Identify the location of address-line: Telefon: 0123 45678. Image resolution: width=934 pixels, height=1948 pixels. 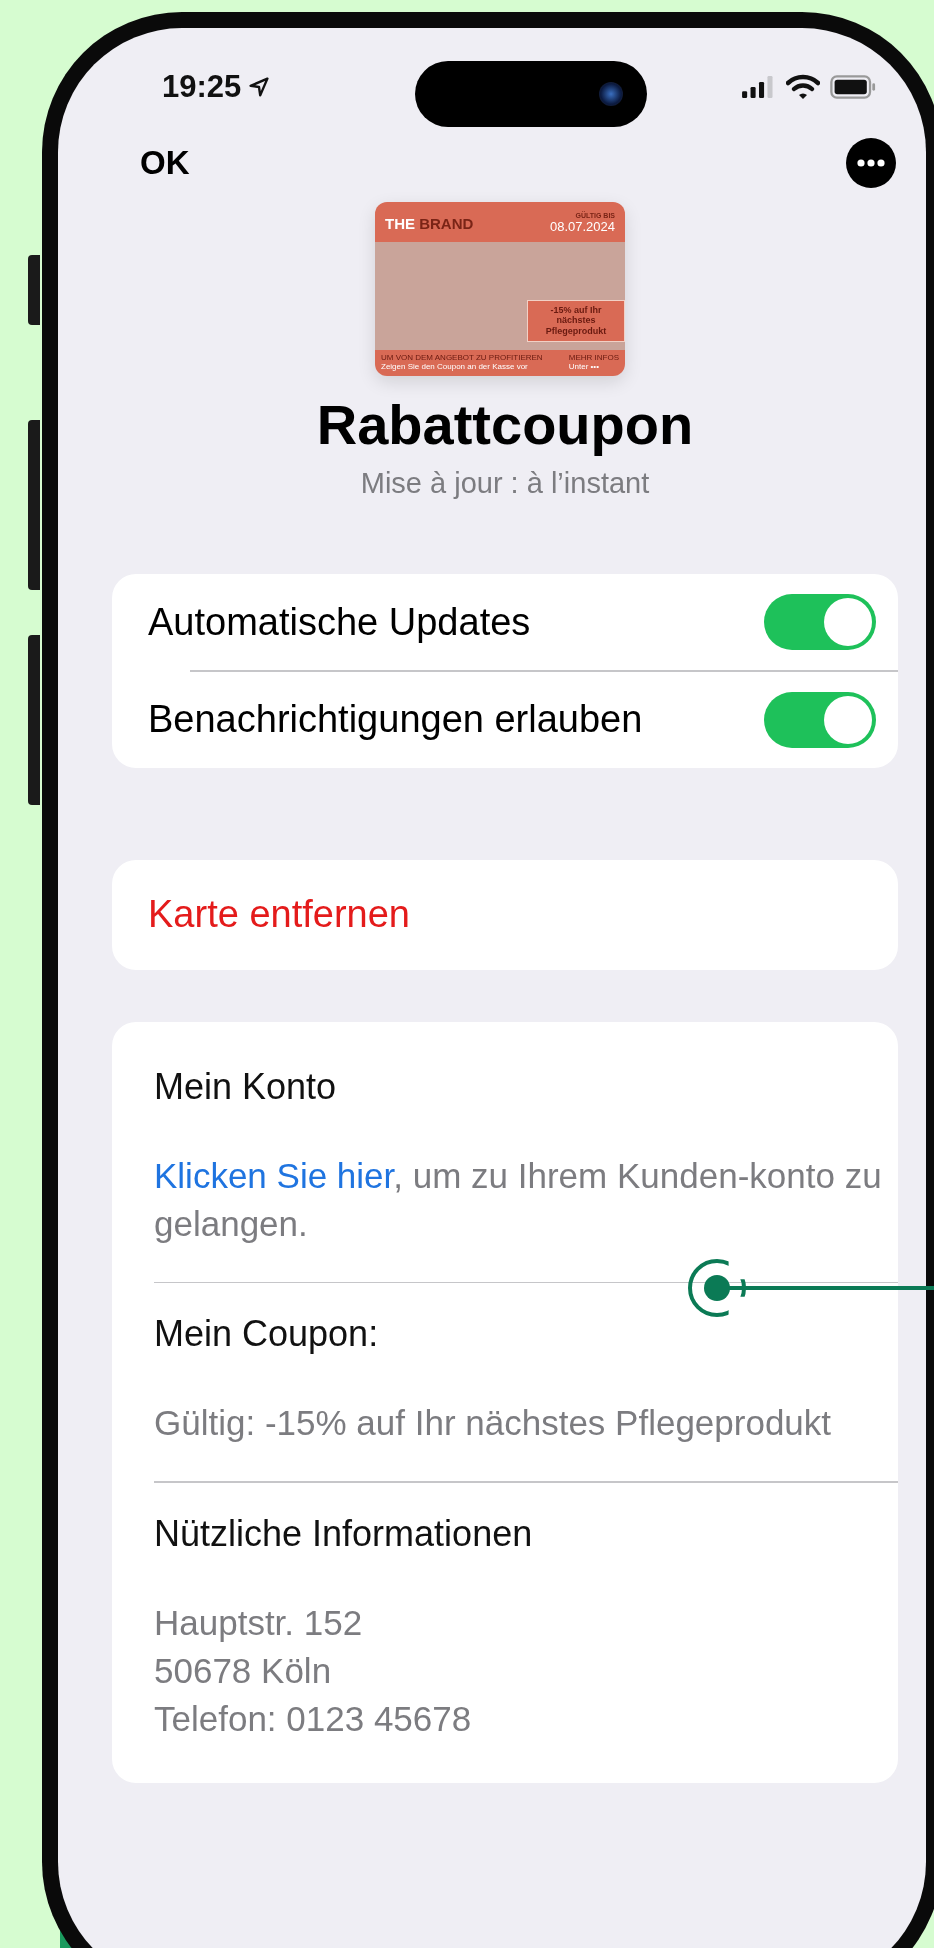
(313, 1718).